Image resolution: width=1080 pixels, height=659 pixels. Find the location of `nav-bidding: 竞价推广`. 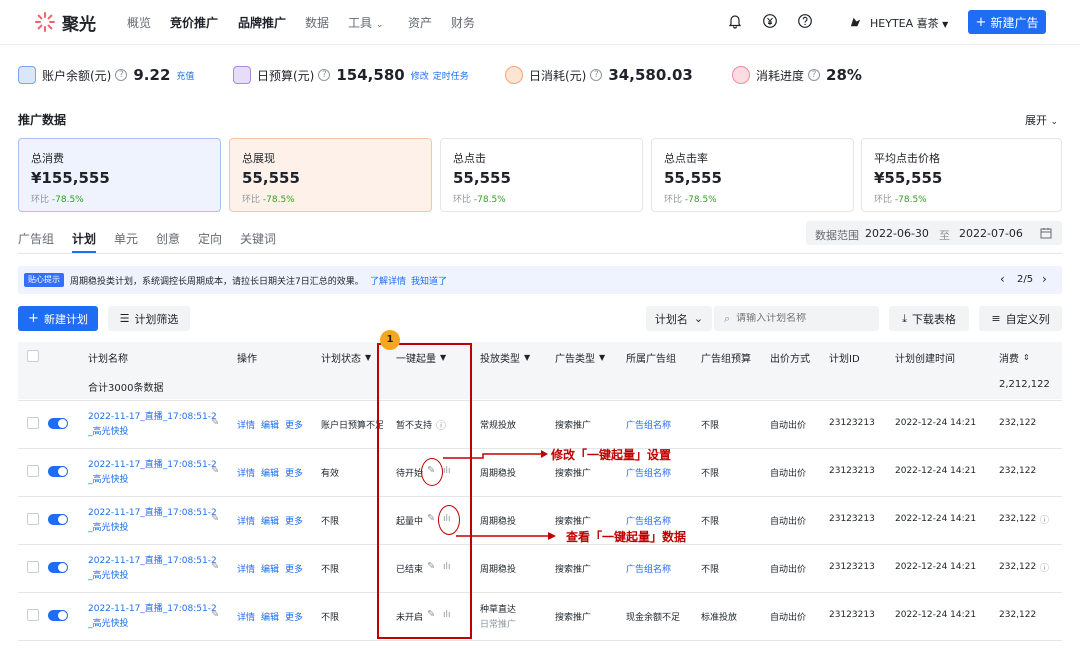

nav-bidding: 竞价推广 is located at coordinates (194, 22).